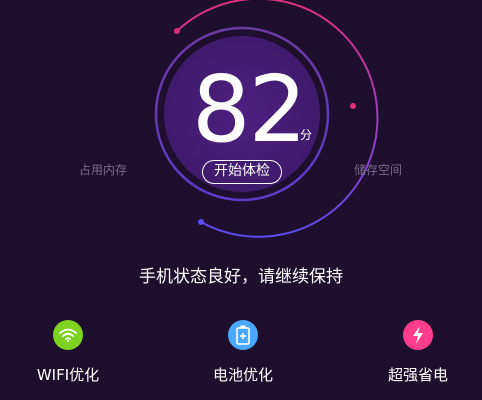  What do you see at coordinates (201, 222) in the screenshot?
I see `outer-arc-dot-bottom` at bounding box center [201, 222].